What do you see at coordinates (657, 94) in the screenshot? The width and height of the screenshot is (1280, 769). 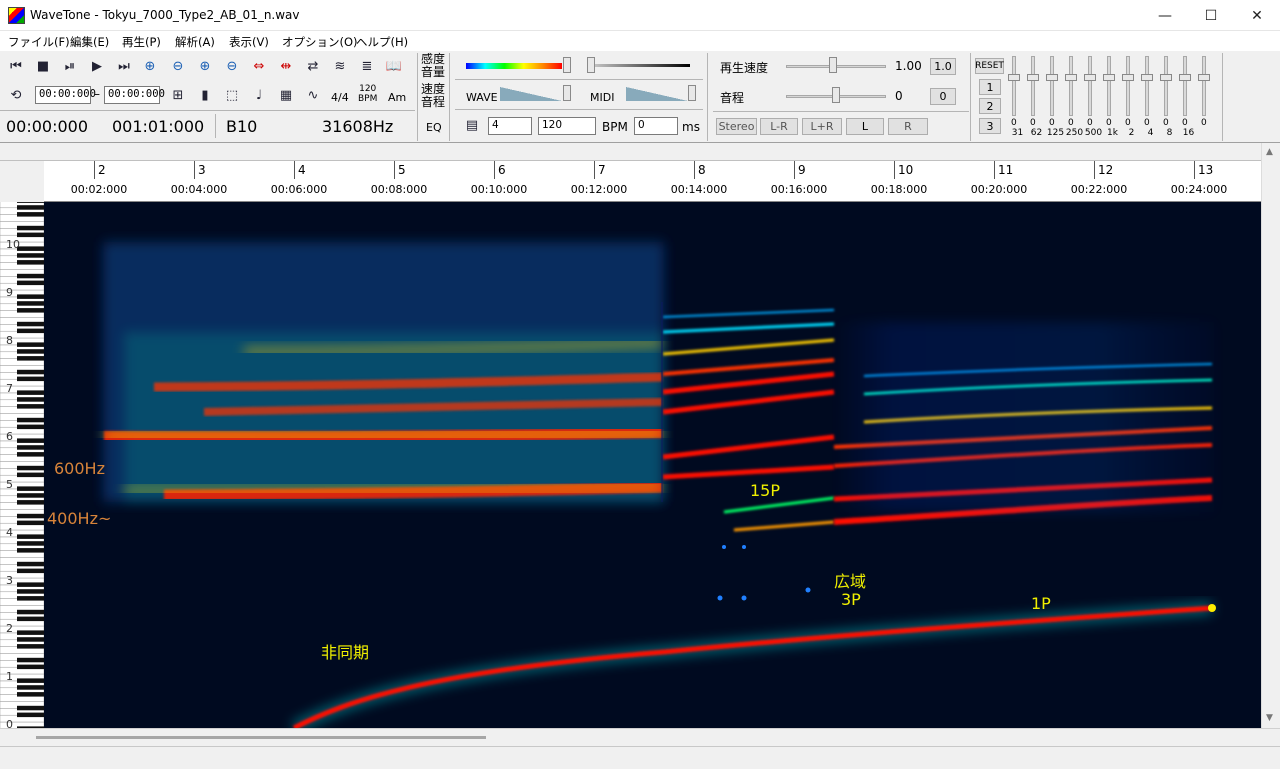 I see `midi-volume-wedge` at bounding box center [657, 94].